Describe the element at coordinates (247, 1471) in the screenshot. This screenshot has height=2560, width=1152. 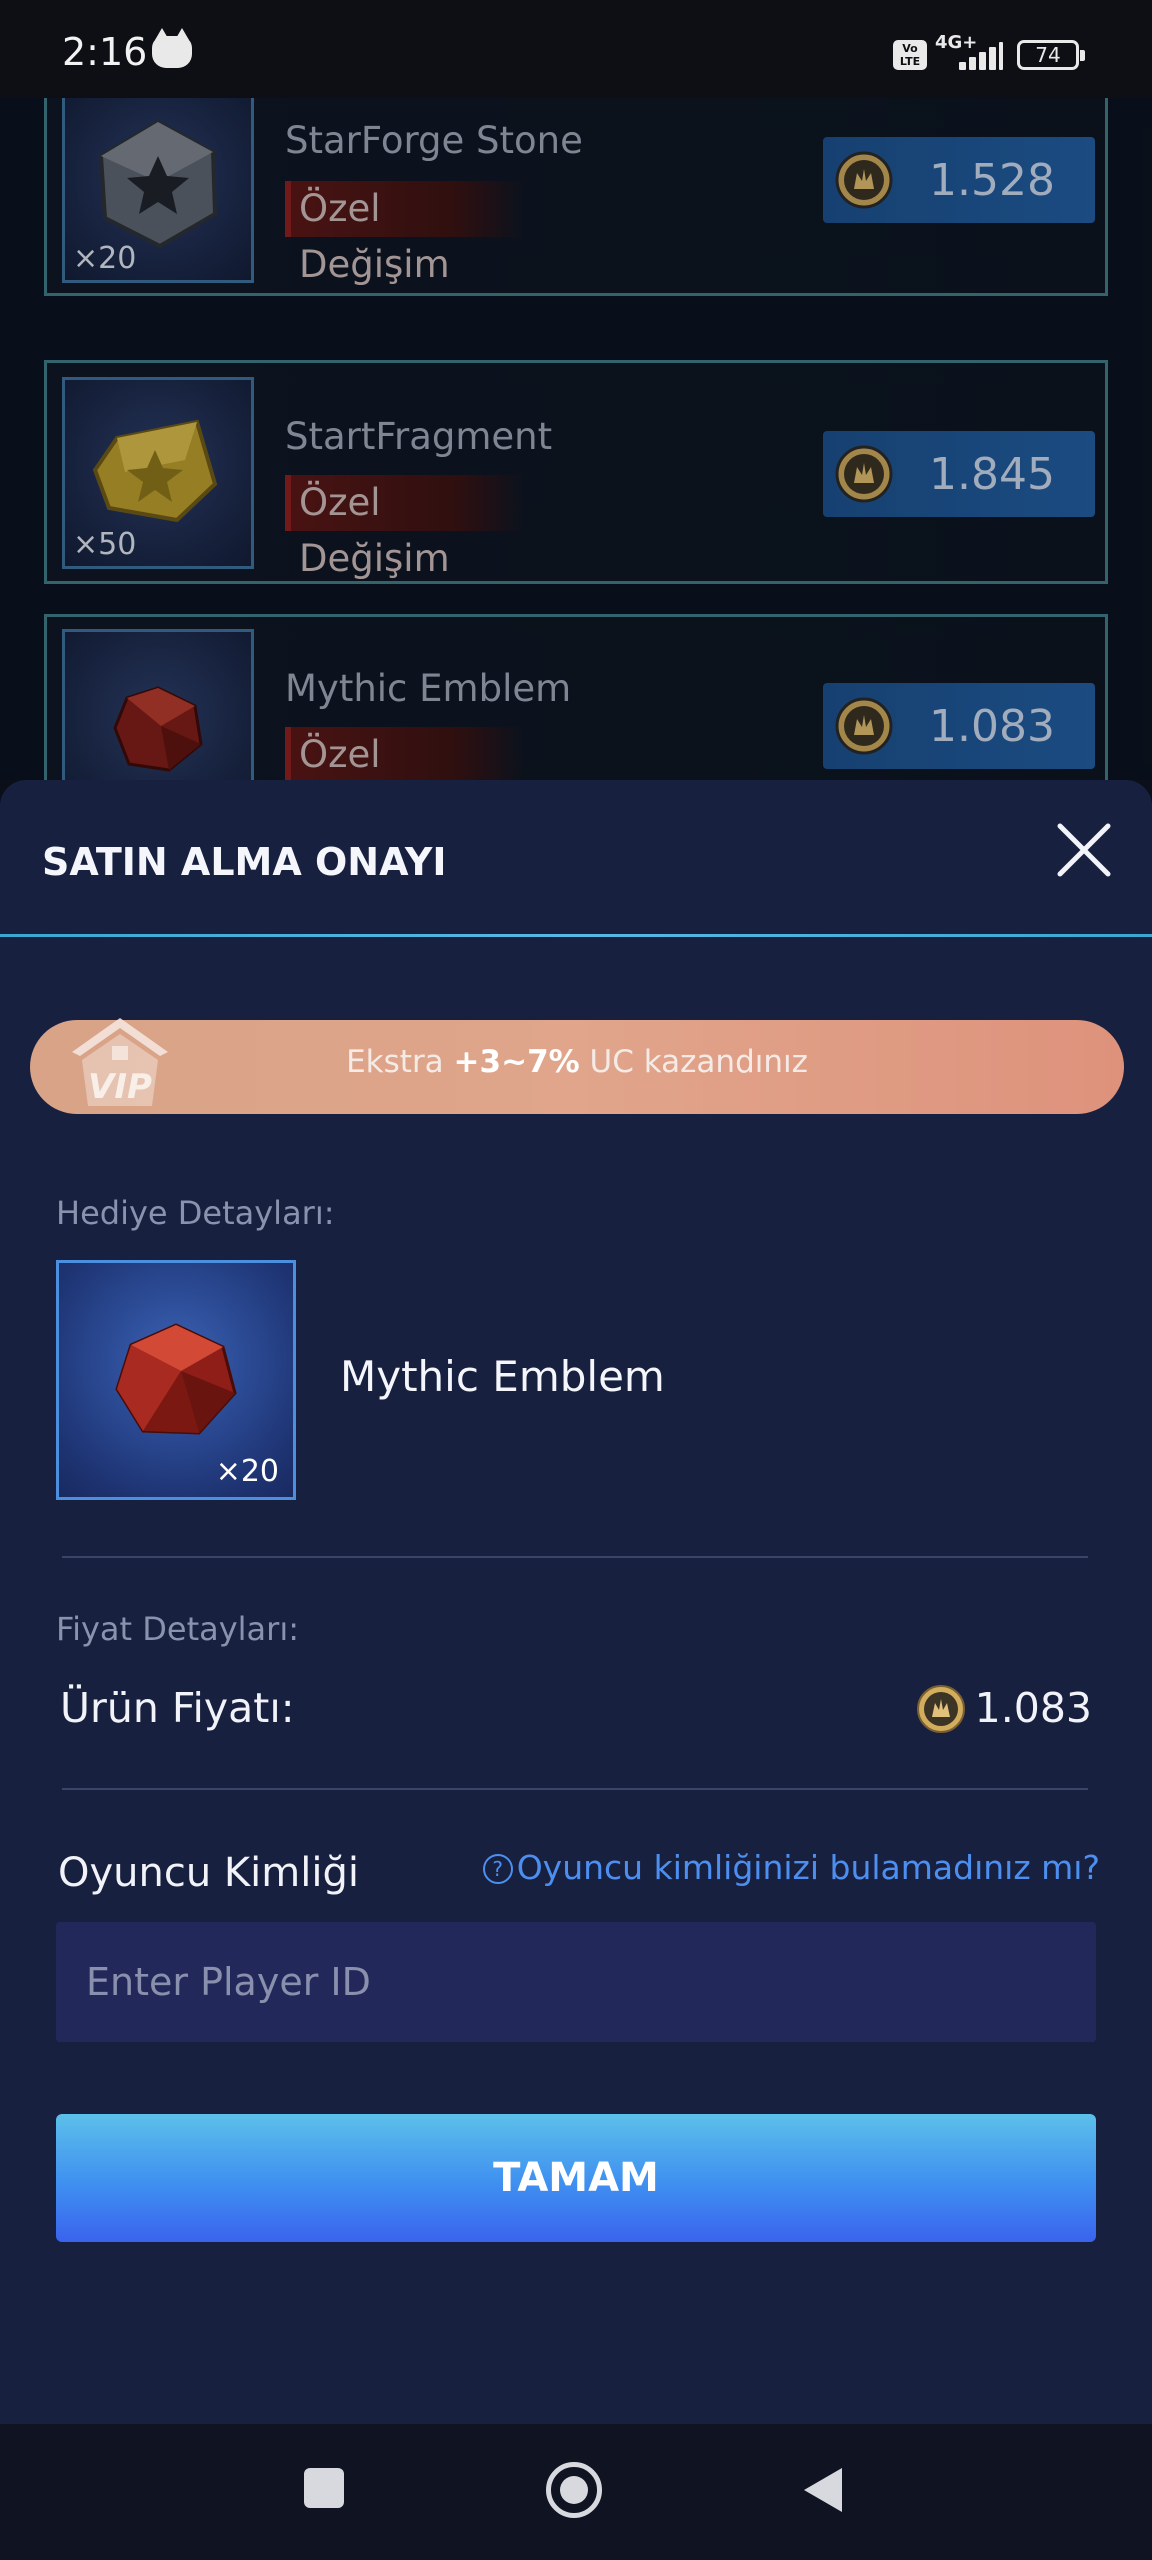
I see `gift-quantity: ×20` at that location.